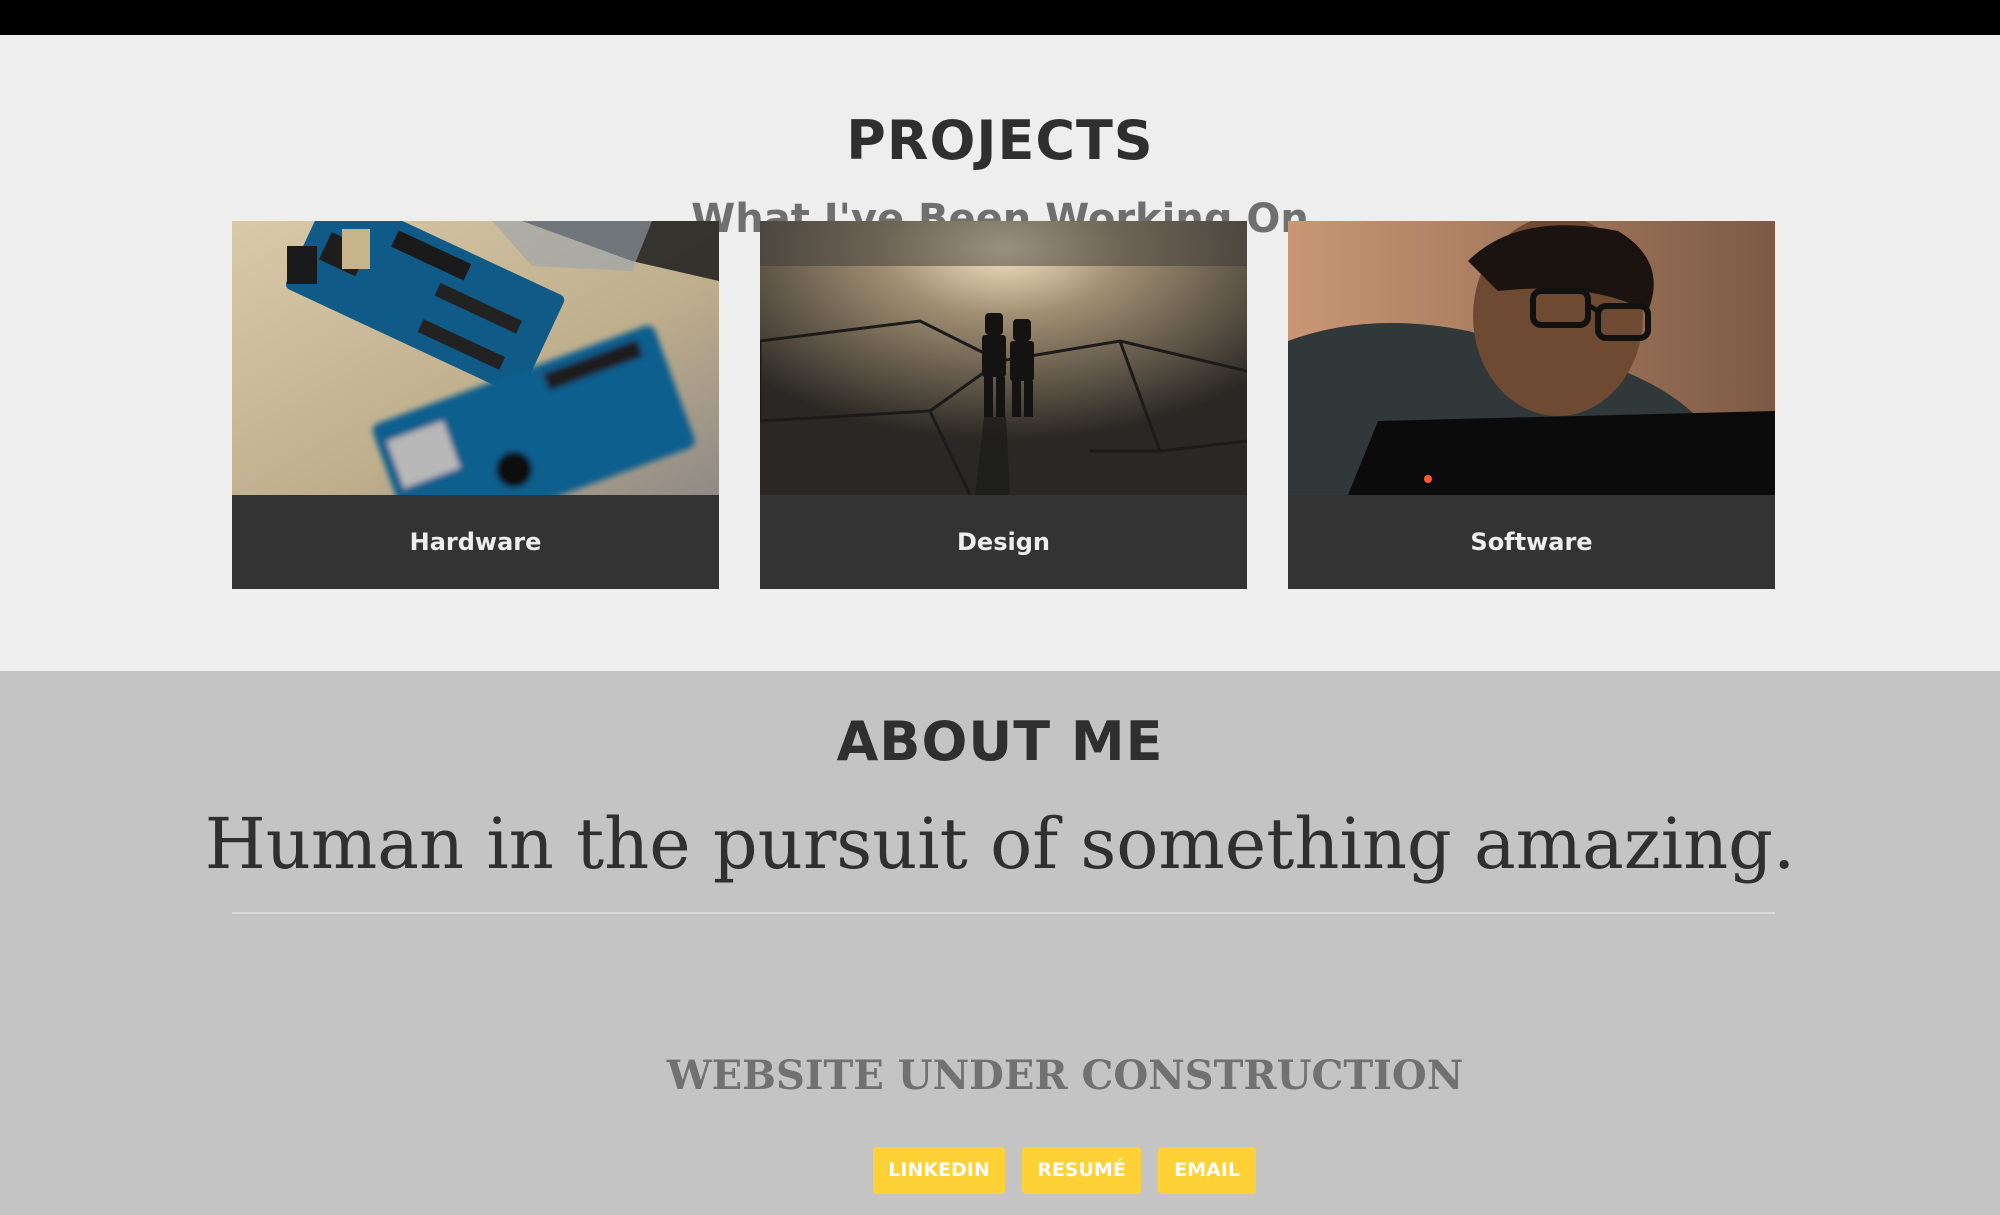 This screenshot has width=2000, height=1215. Describe the element at coordinates (475, 542) in the screenshot. I see `hardware-caption: Hardware` at that location.